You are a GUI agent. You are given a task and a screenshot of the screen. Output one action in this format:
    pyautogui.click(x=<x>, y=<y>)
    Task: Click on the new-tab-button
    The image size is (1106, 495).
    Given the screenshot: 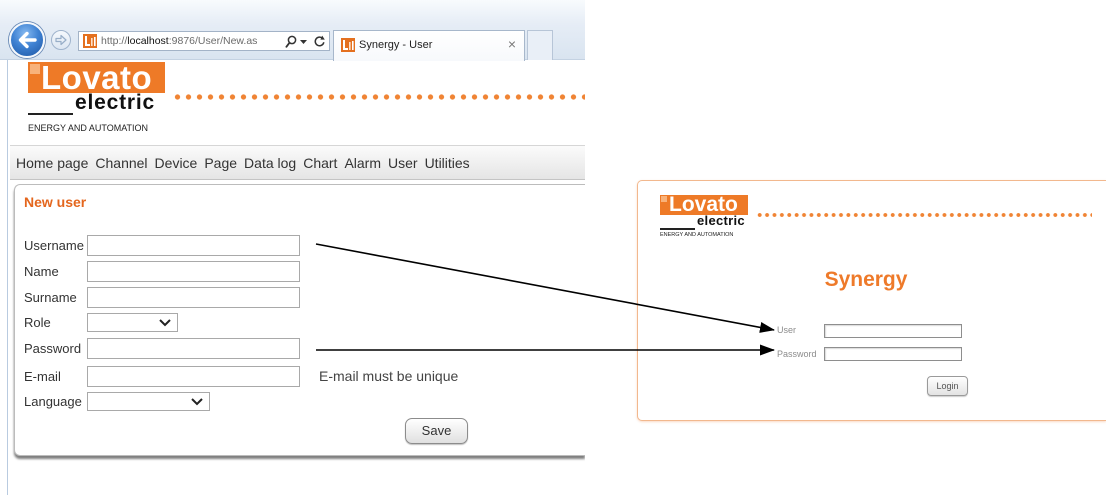 What is the action you would take?
    pyautogui.click(x=540, y=45)
    